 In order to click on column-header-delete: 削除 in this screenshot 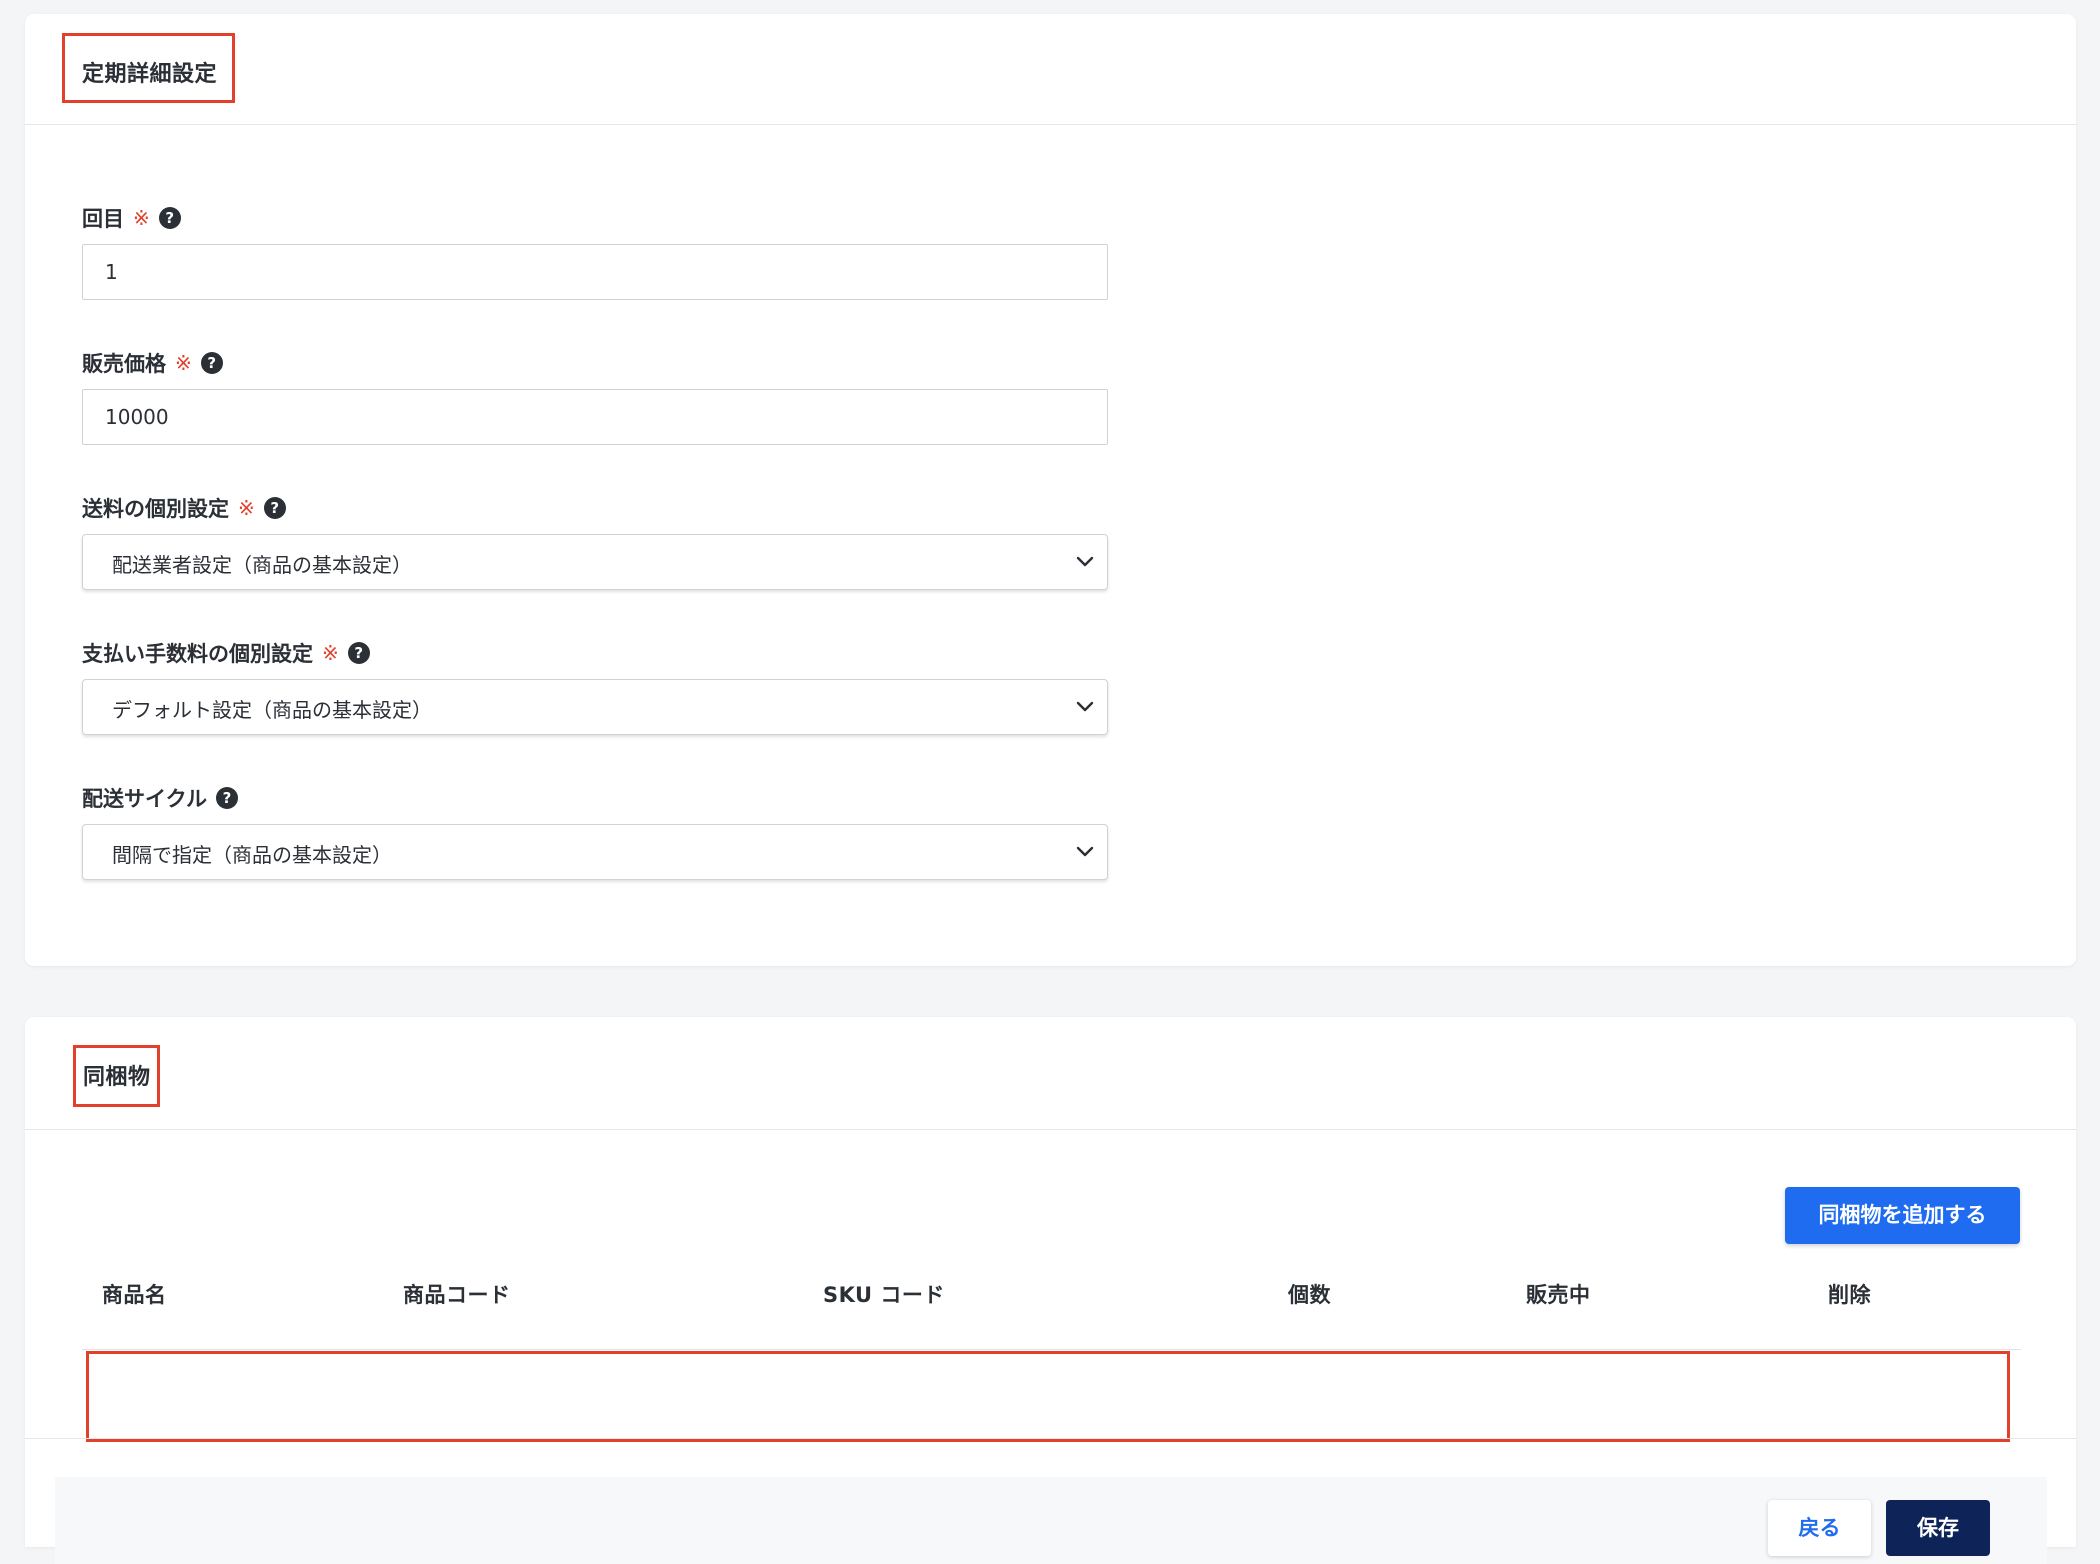, I will do `click(1849, 1295)`.